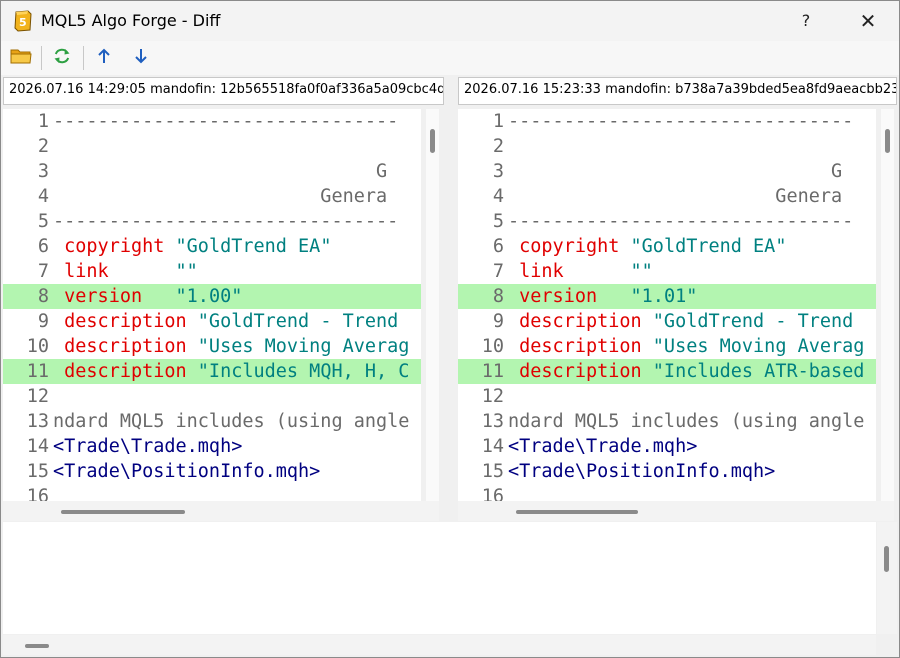 This screenshot has width=900, height=658. Describe the element at coordinates (37, 646) in the screenshot. I see `bottom-horizontal-scroll-thumb` at that location.